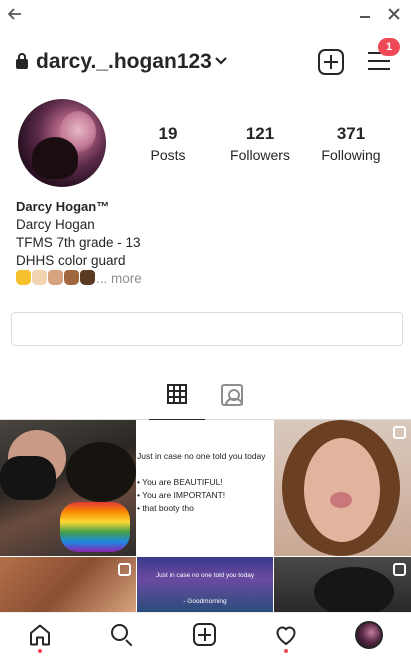 The width and height of the screenshot is (411, 656). Describe the element at coordinates (181, 495) in the screenshot. I see `post-text-line: • You are IMPORTANT!` at that location.